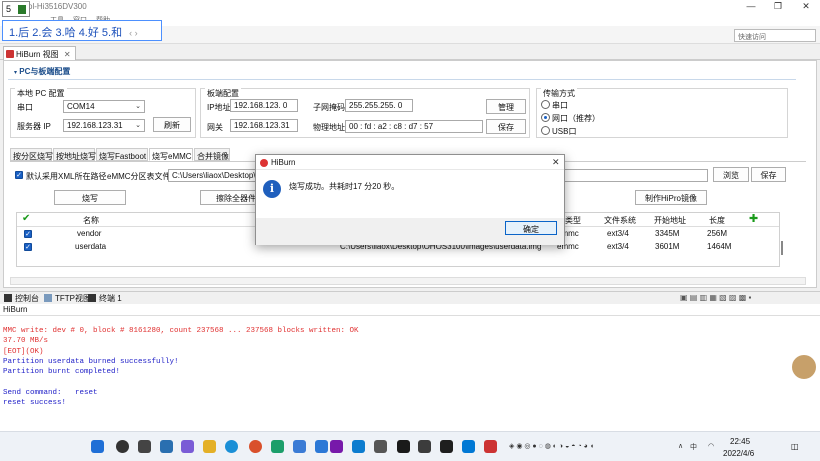 The height and width of the screenshot is (461, 820). I want to click on file-explorer-icon, so click(209, 446).